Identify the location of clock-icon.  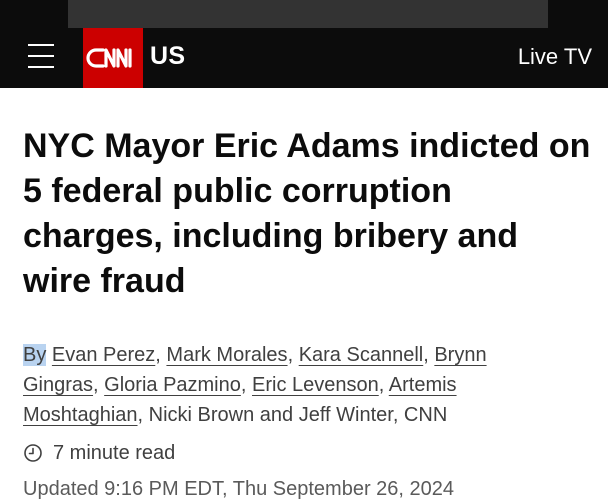
(33, 453).